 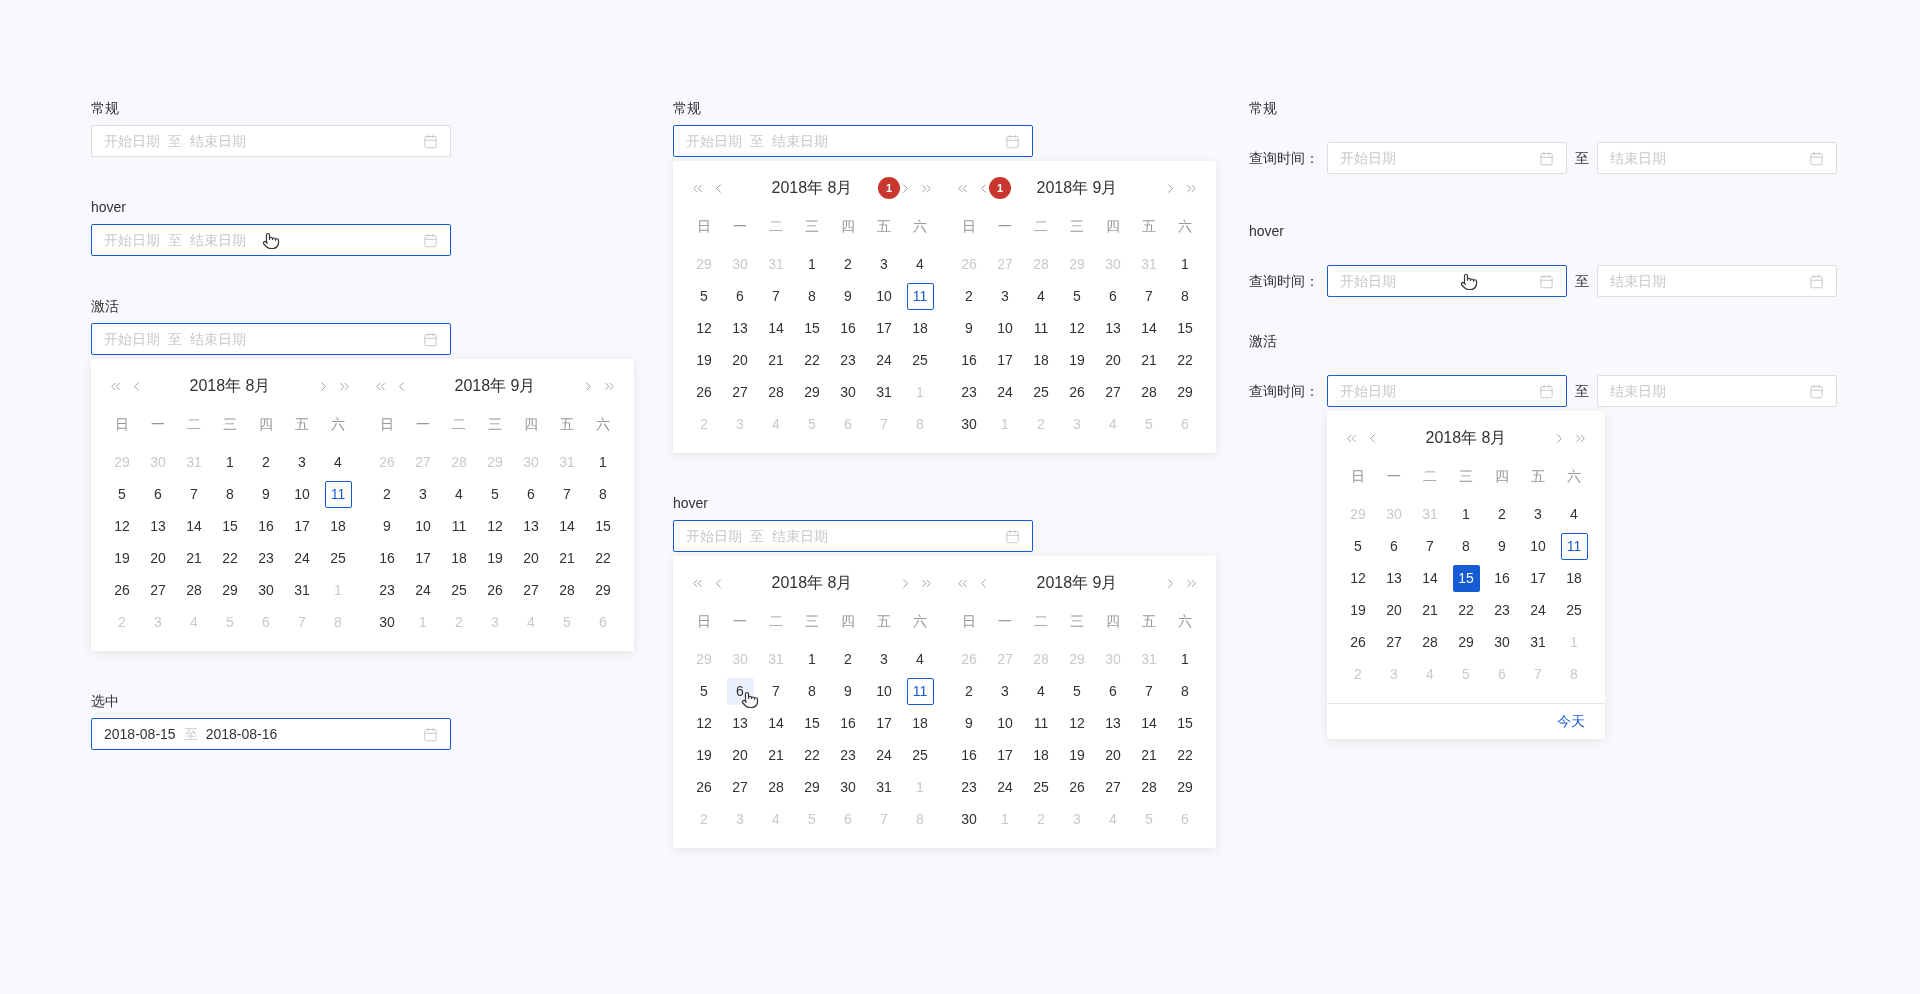 I want to click on calendar-day: 5, so click(x=704, y=691).